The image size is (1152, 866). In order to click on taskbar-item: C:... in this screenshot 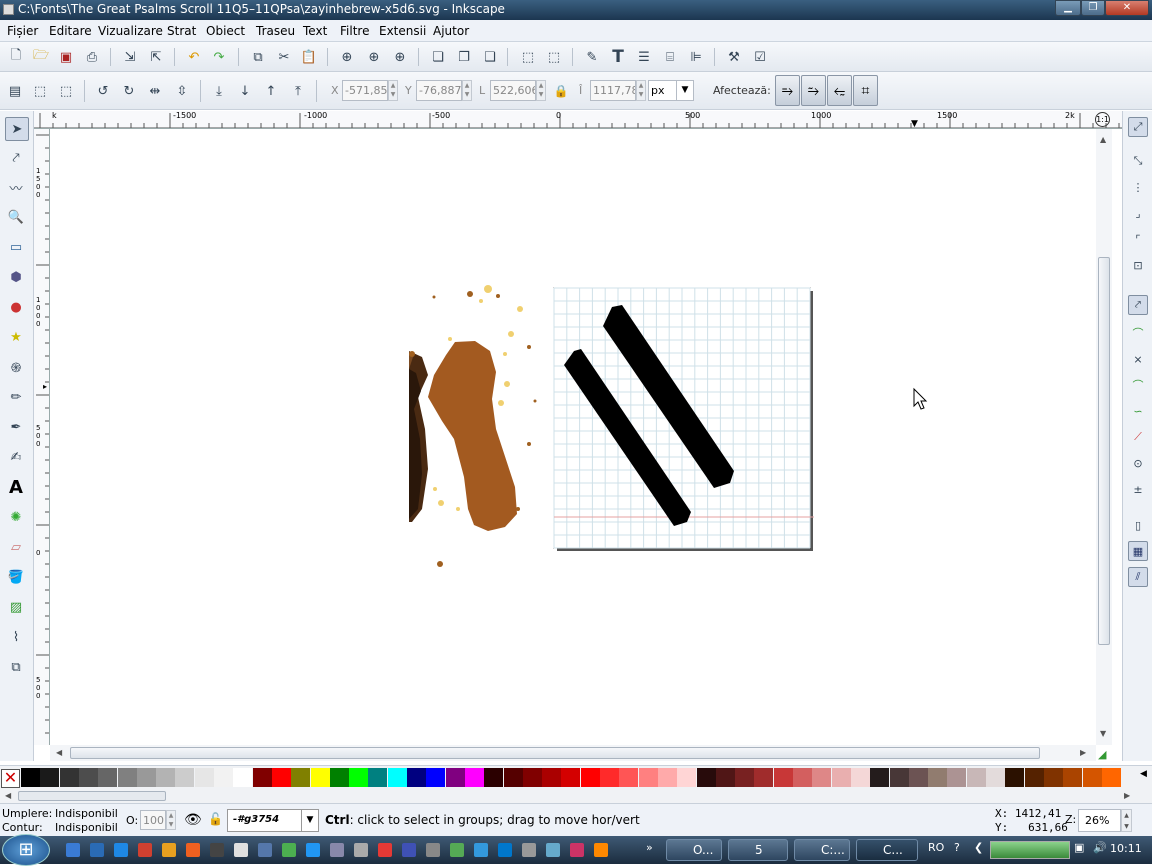, I will do `click(822, 850)`.